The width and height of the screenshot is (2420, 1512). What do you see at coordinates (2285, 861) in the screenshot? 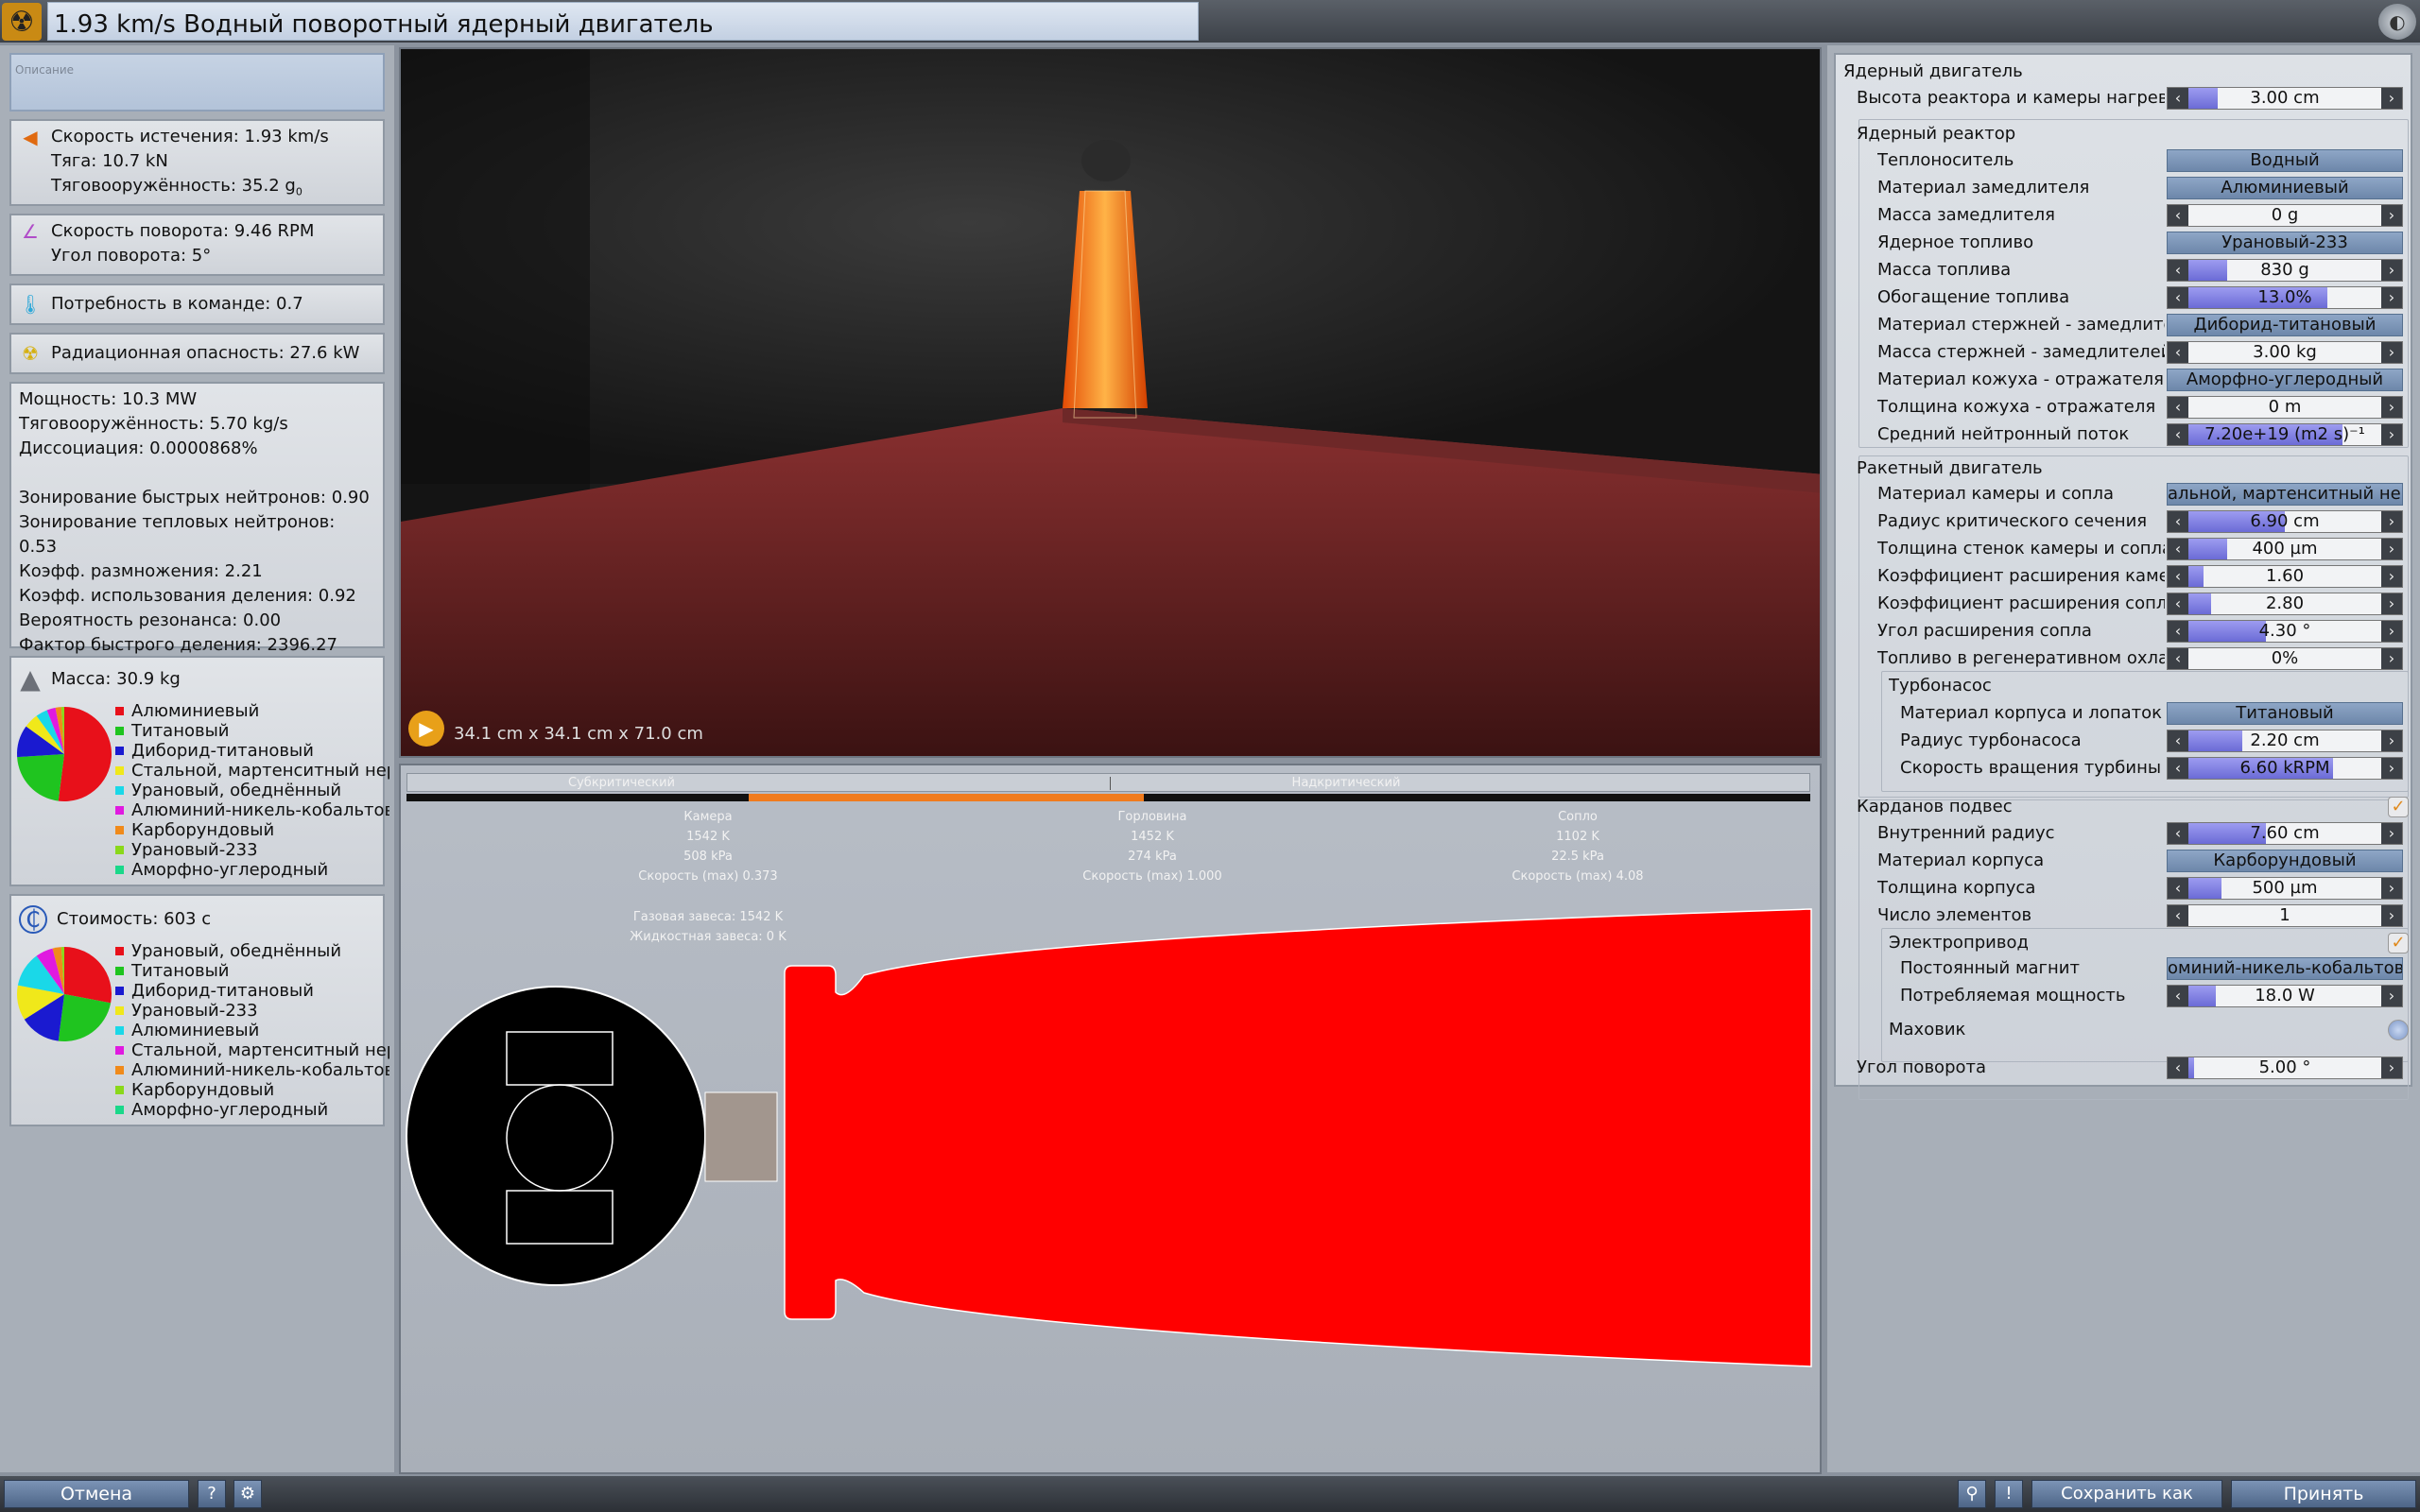
I see `housing-material-dropdown: Карборундовый` at bounding box center [2285, 861].